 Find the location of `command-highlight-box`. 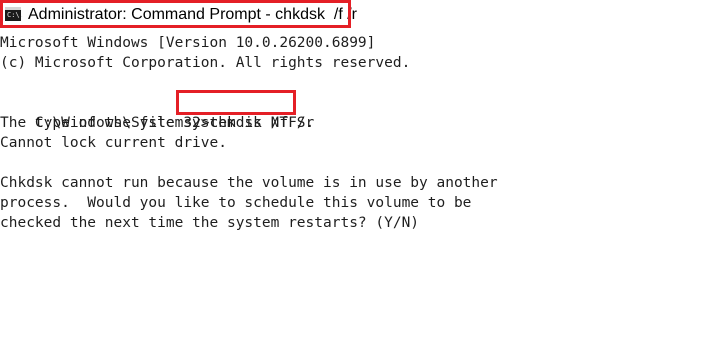

command-highlight-box is located at coordinates (236, 102).